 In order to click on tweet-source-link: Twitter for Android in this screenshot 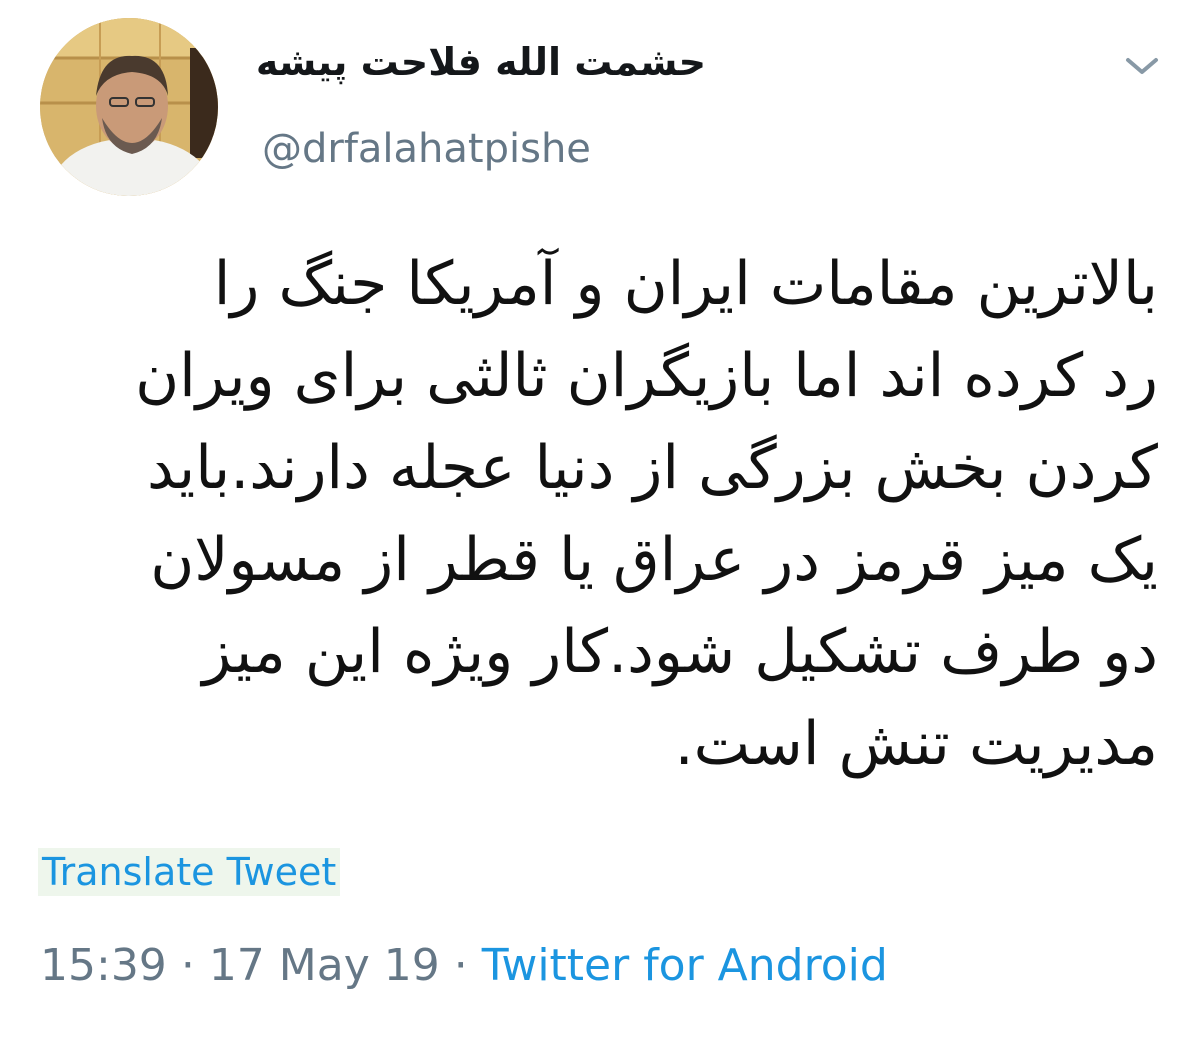, I will do `click(685, 965)`.